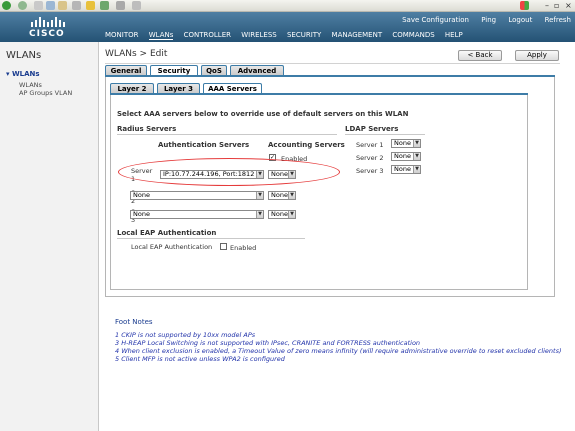 The height and width of the screenshot is (431, 575). I want to click on refresh-icon, so click(50, 5).